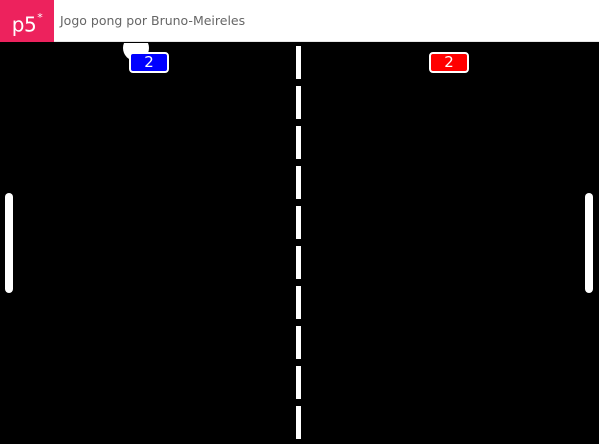  I want to click on p5-logo: p5*, so click(27, 21).